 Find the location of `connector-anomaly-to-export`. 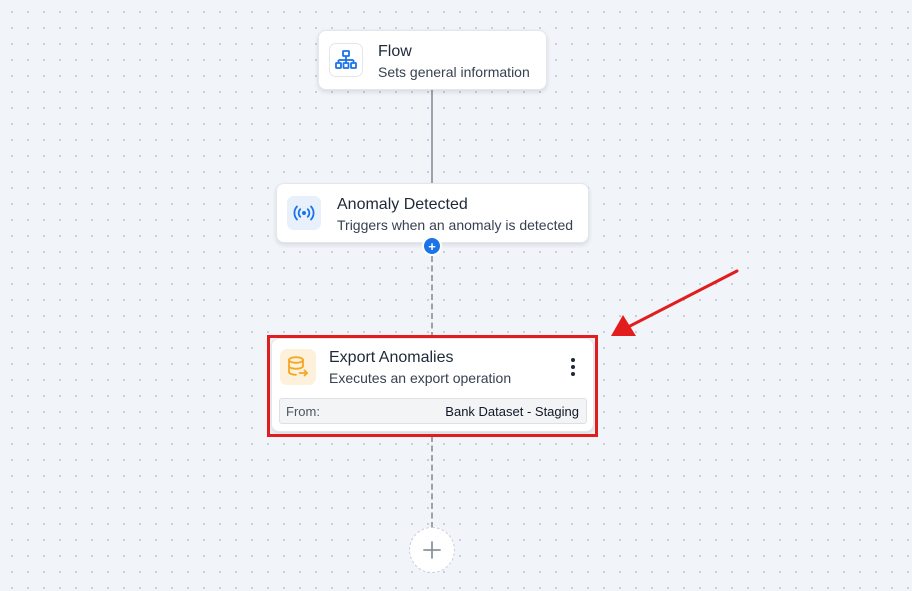

connector-anomaly-to-export is located at coordinates (432, 297).